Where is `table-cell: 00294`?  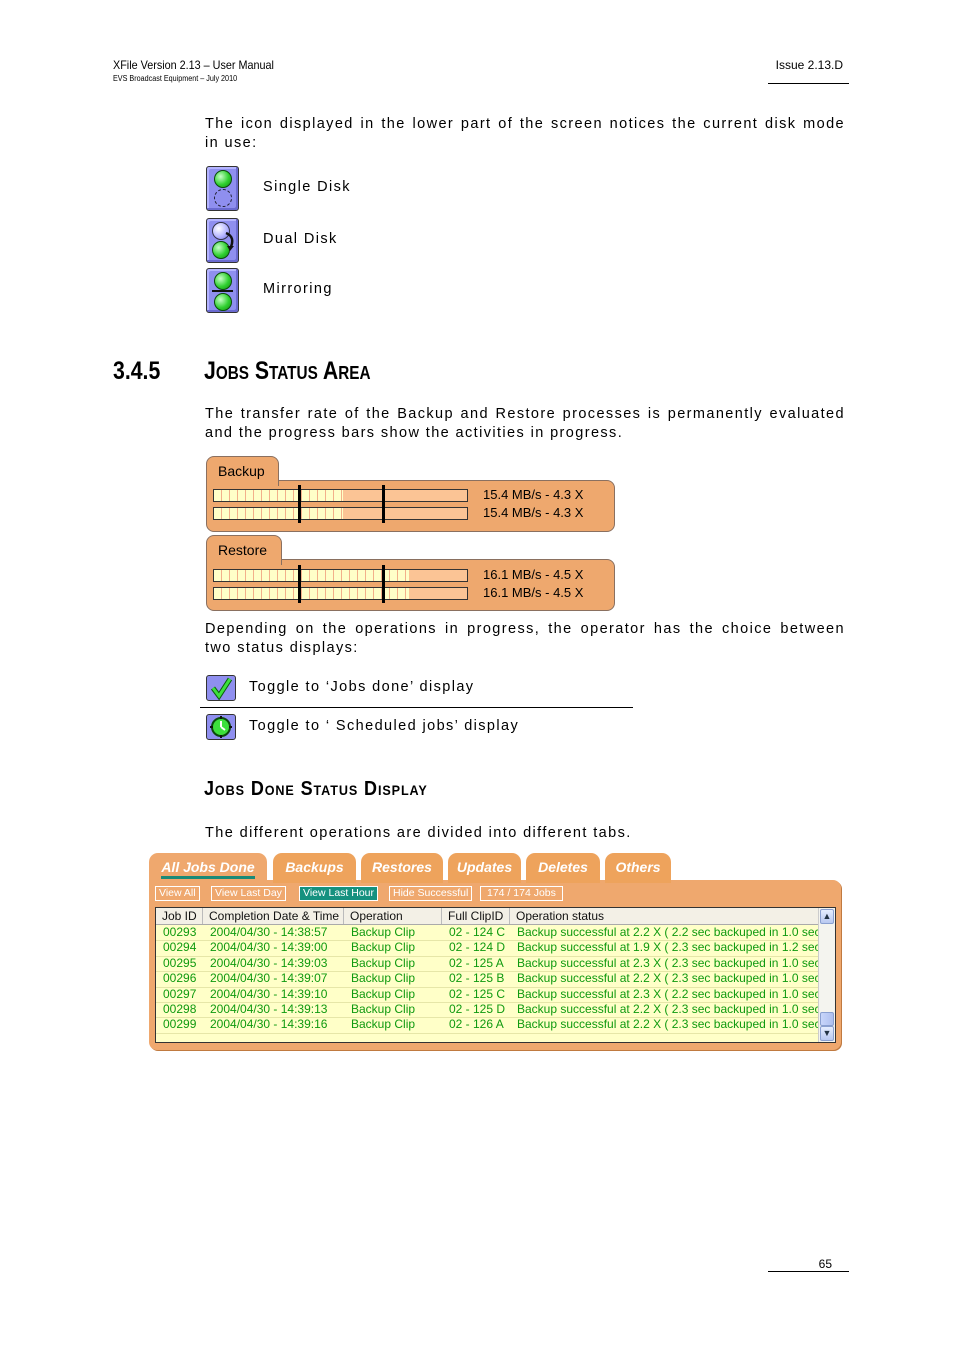
table-cell: 00294 is located at coordinates (180, 947).